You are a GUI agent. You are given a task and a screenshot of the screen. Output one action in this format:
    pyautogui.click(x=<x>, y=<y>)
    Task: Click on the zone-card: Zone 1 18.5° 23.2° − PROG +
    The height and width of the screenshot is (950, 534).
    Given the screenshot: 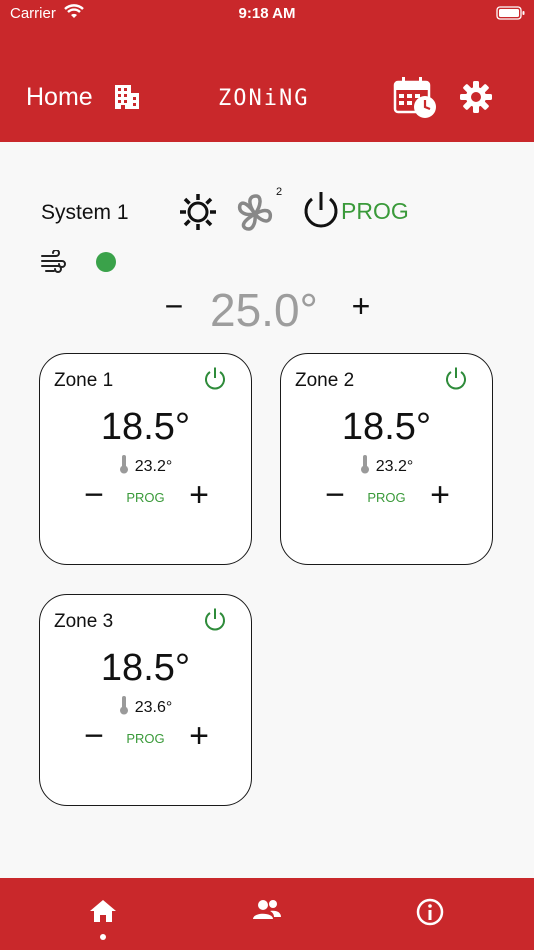 What is the action you would take?
    pyautogui.click(x=145, y=459)
    